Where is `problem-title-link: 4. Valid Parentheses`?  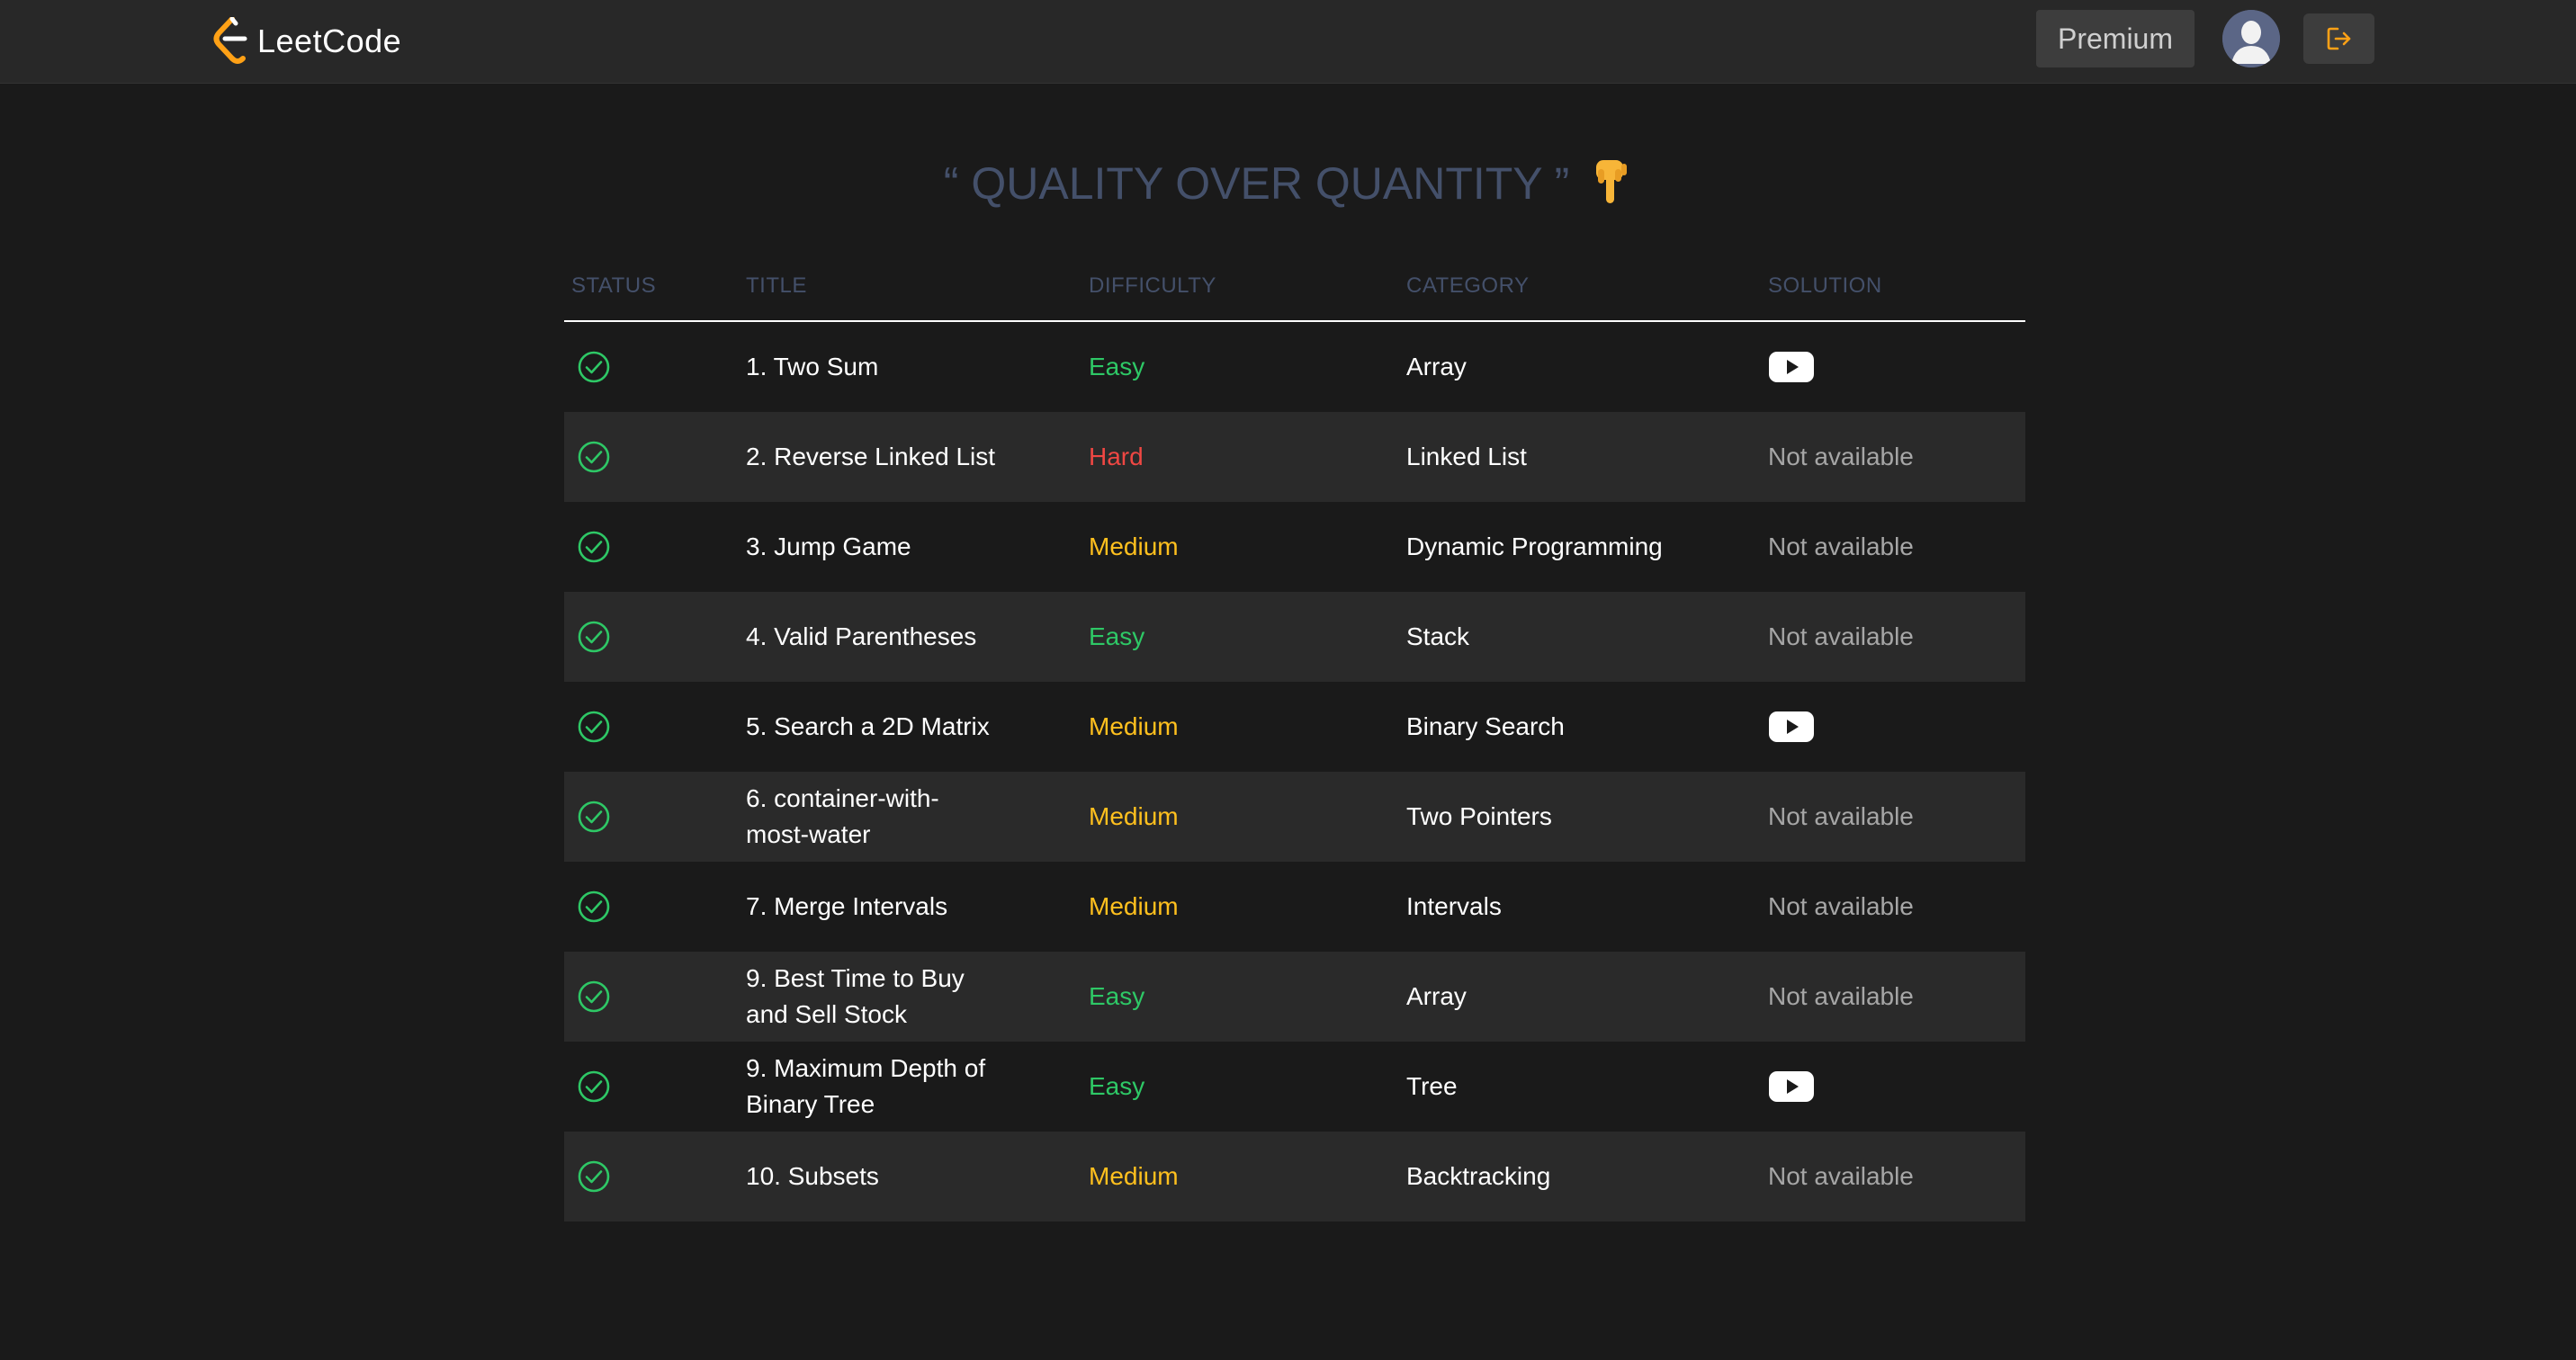 problem-title-link: 4. Valid Parentheses is located at coordinates (872, 637).